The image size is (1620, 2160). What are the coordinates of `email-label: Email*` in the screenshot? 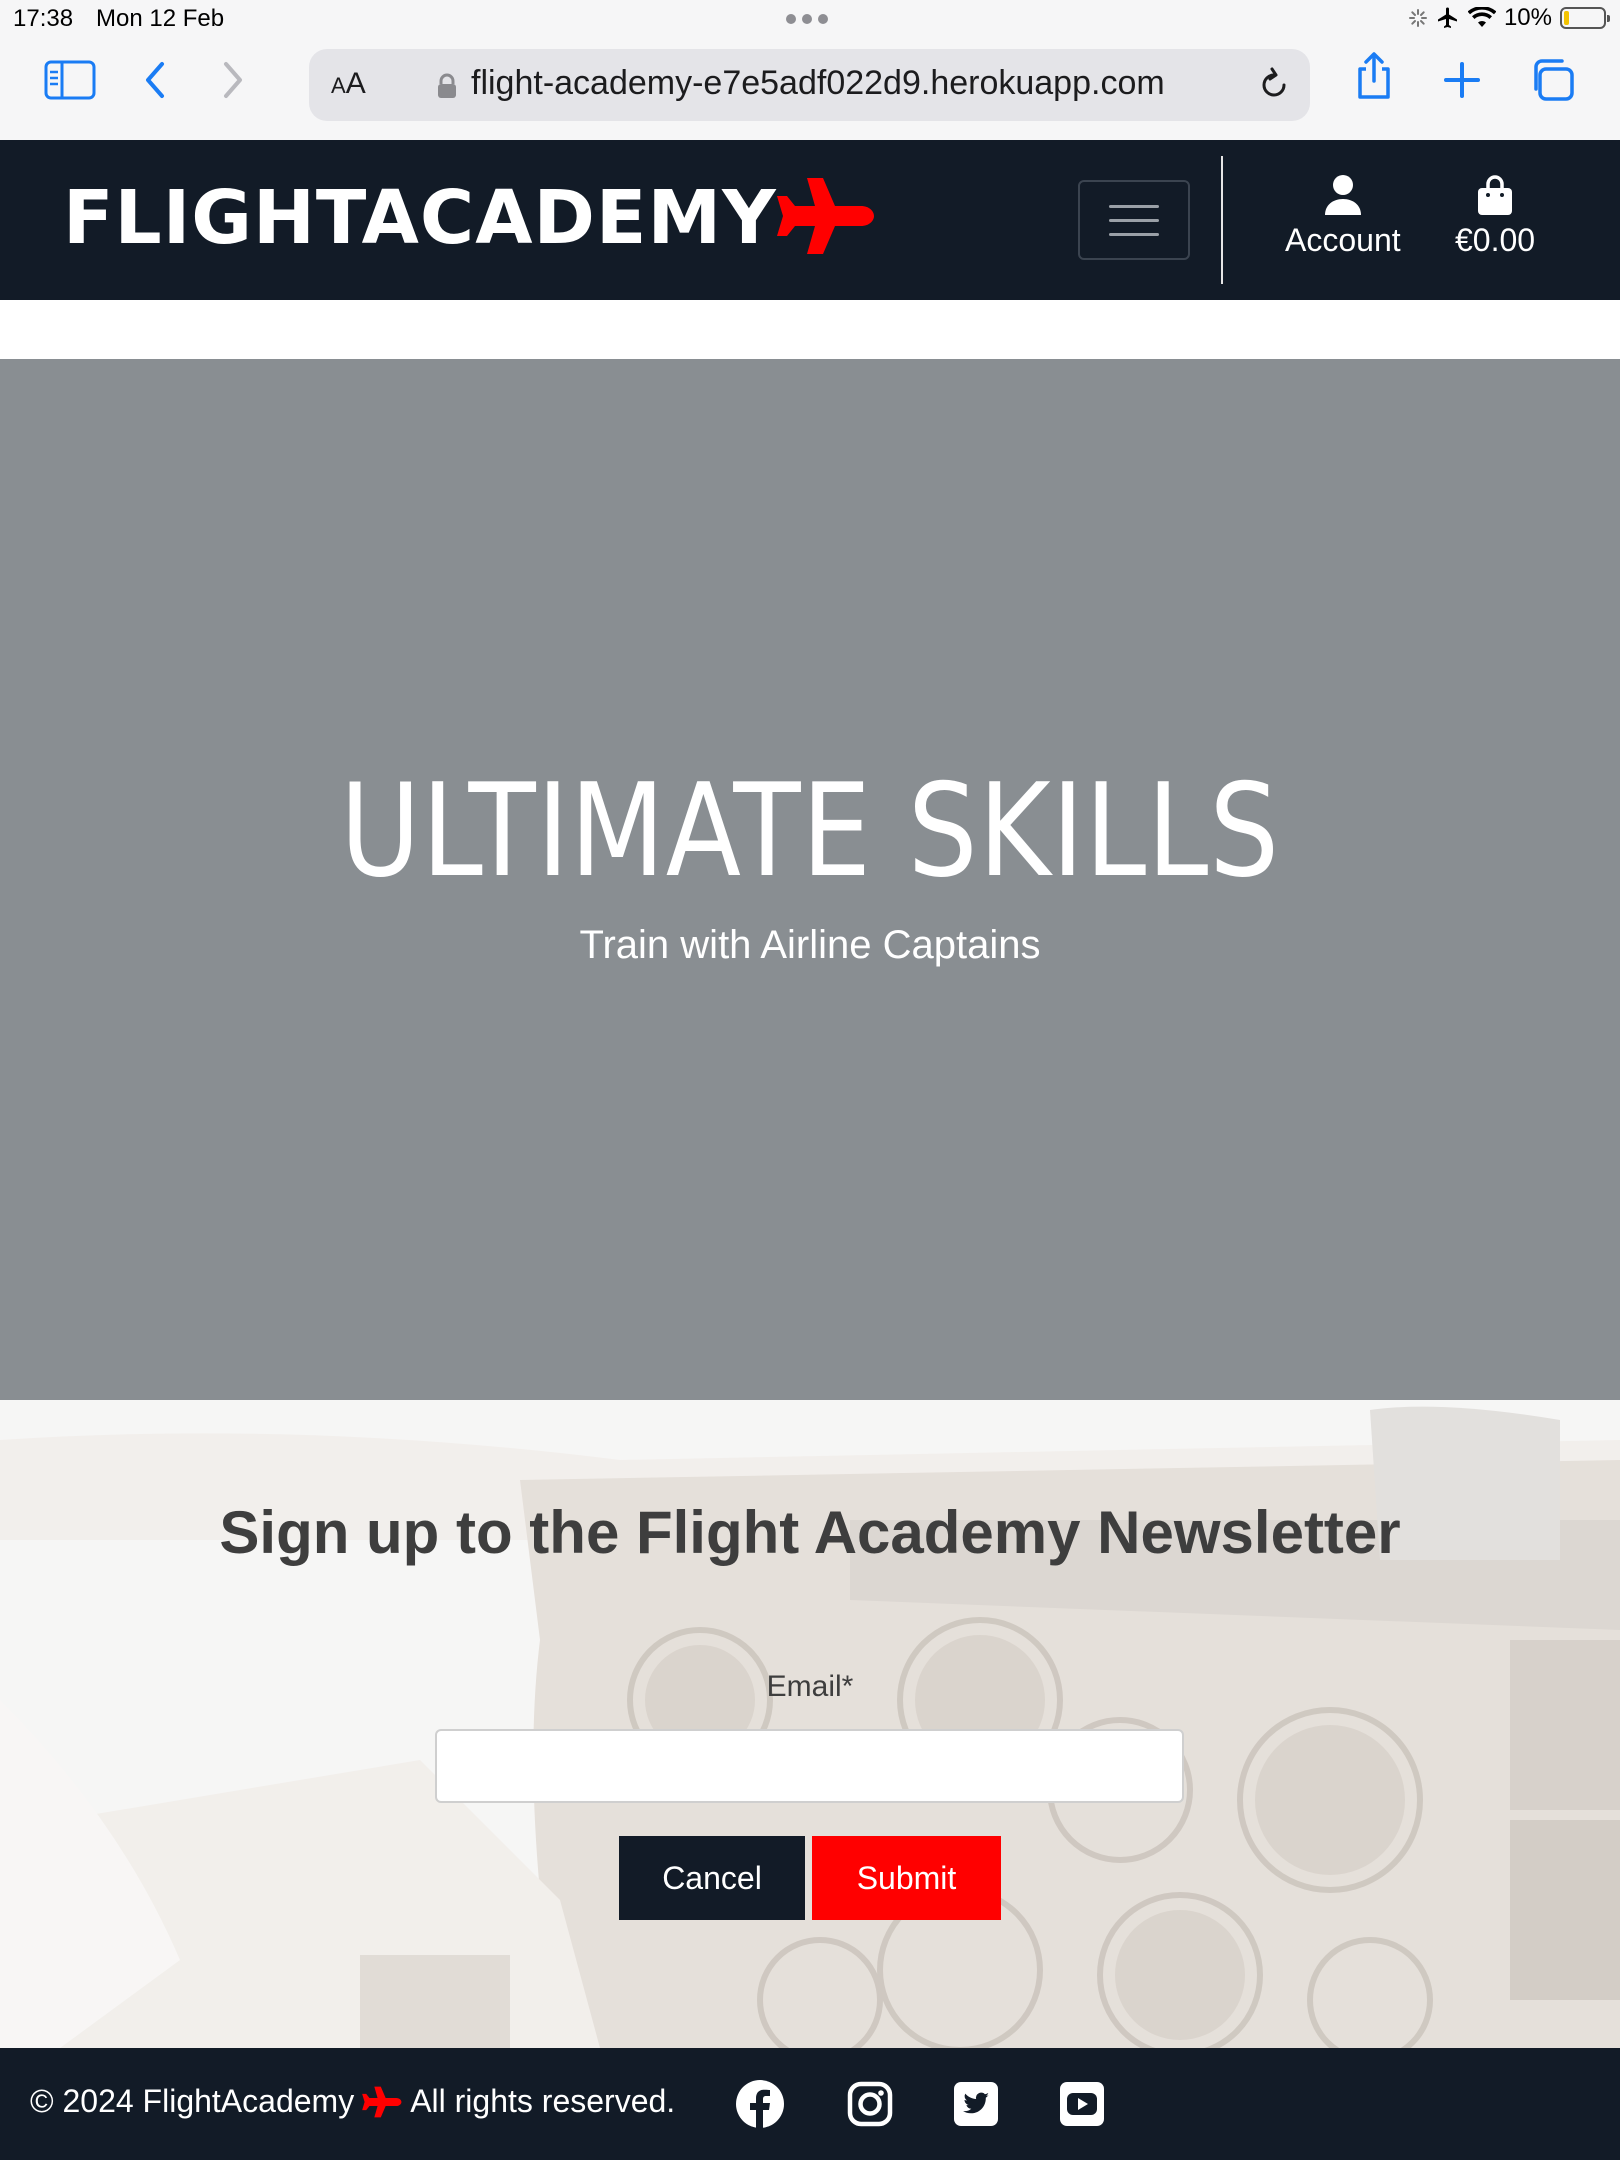 It's located at (810, 1686).